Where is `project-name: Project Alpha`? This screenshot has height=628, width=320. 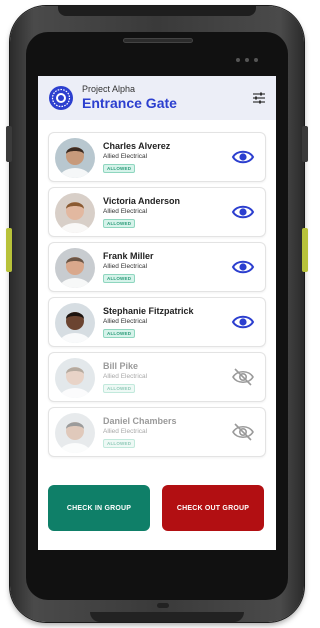 project-name: Project Alpha is located at coordinates (109, 89).